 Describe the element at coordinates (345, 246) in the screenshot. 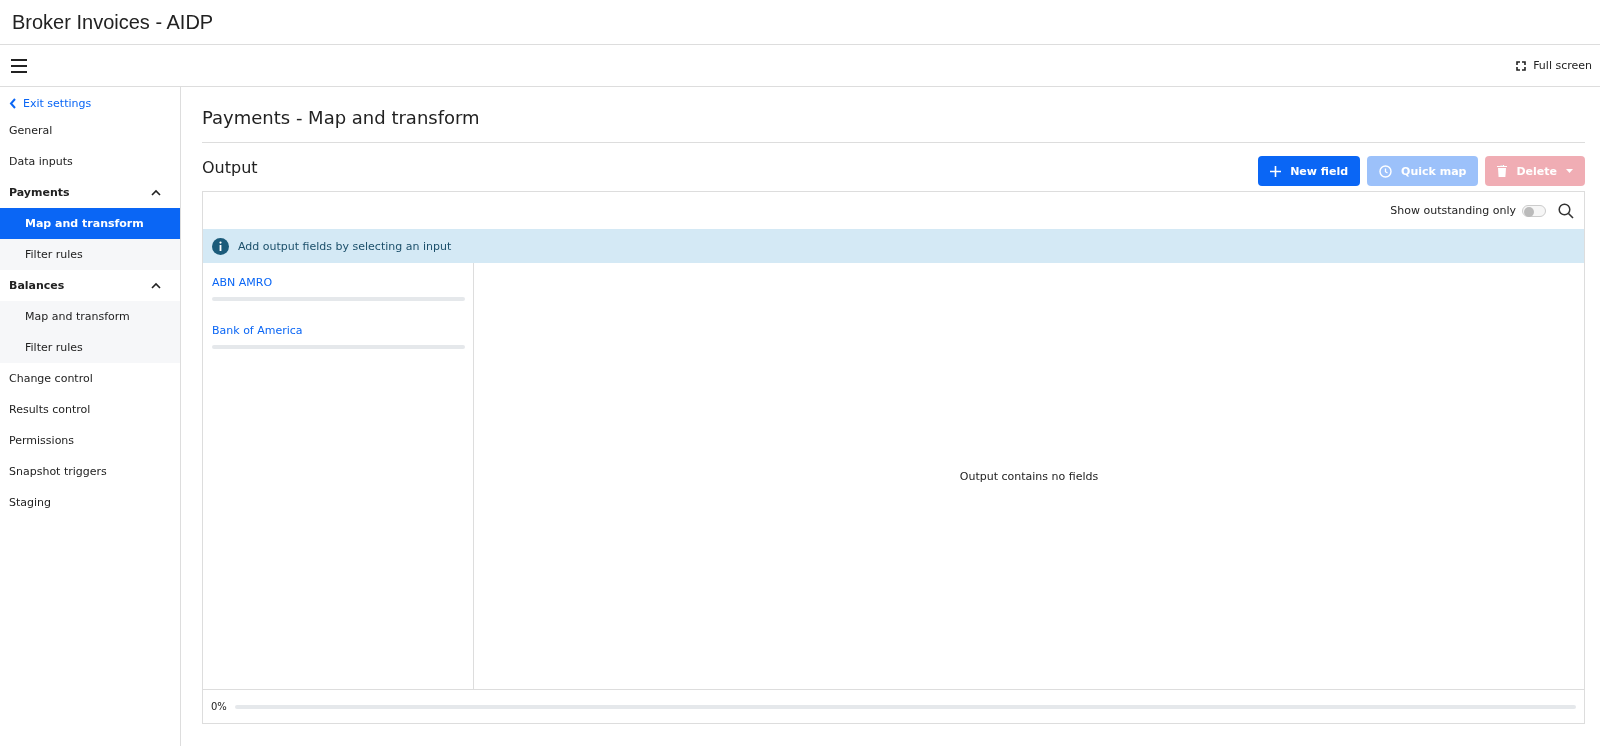

I see `info-message: Add output fields by selecting an input` at that location.